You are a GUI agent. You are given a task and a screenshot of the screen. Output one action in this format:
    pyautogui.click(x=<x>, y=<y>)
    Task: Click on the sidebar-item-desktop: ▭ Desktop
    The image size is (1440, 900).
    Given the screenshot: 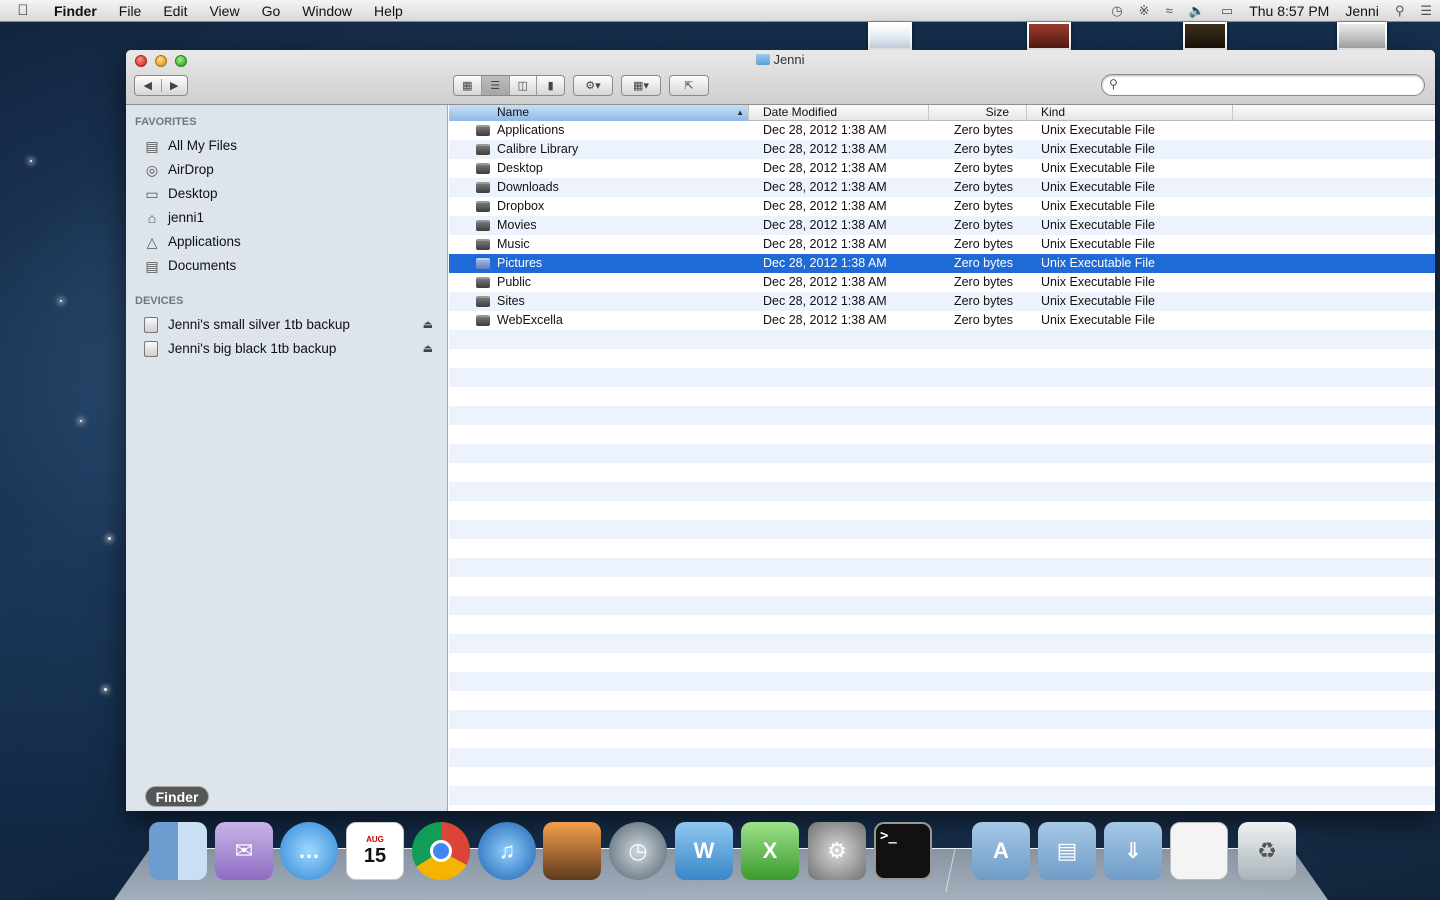 What is the action you would take?
    pyautogui.click(x=286, y=194)
    